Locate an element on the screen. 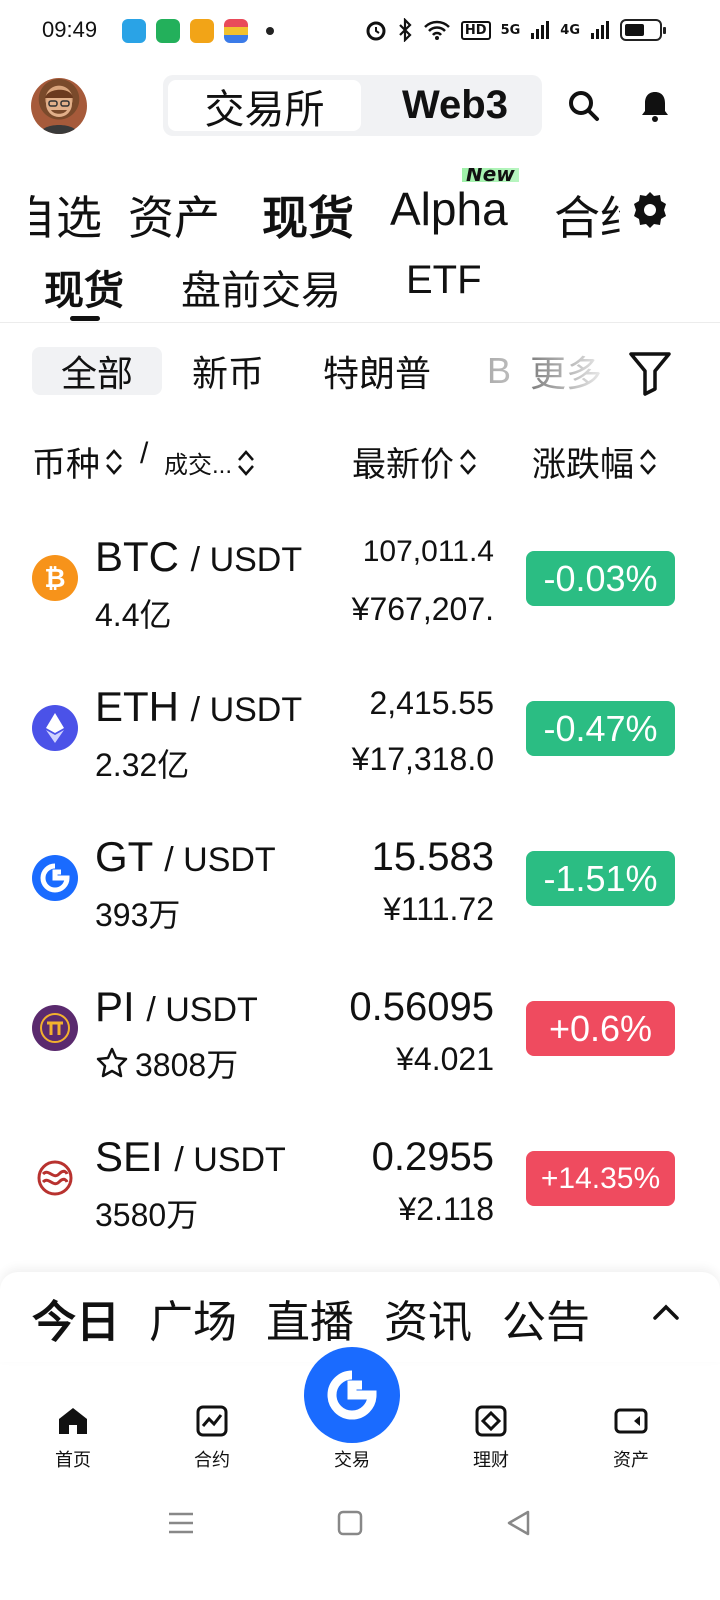 This screenshot has height=1600, width=720. market-change-badge: -0.03% is located at coordinates (600, 578).